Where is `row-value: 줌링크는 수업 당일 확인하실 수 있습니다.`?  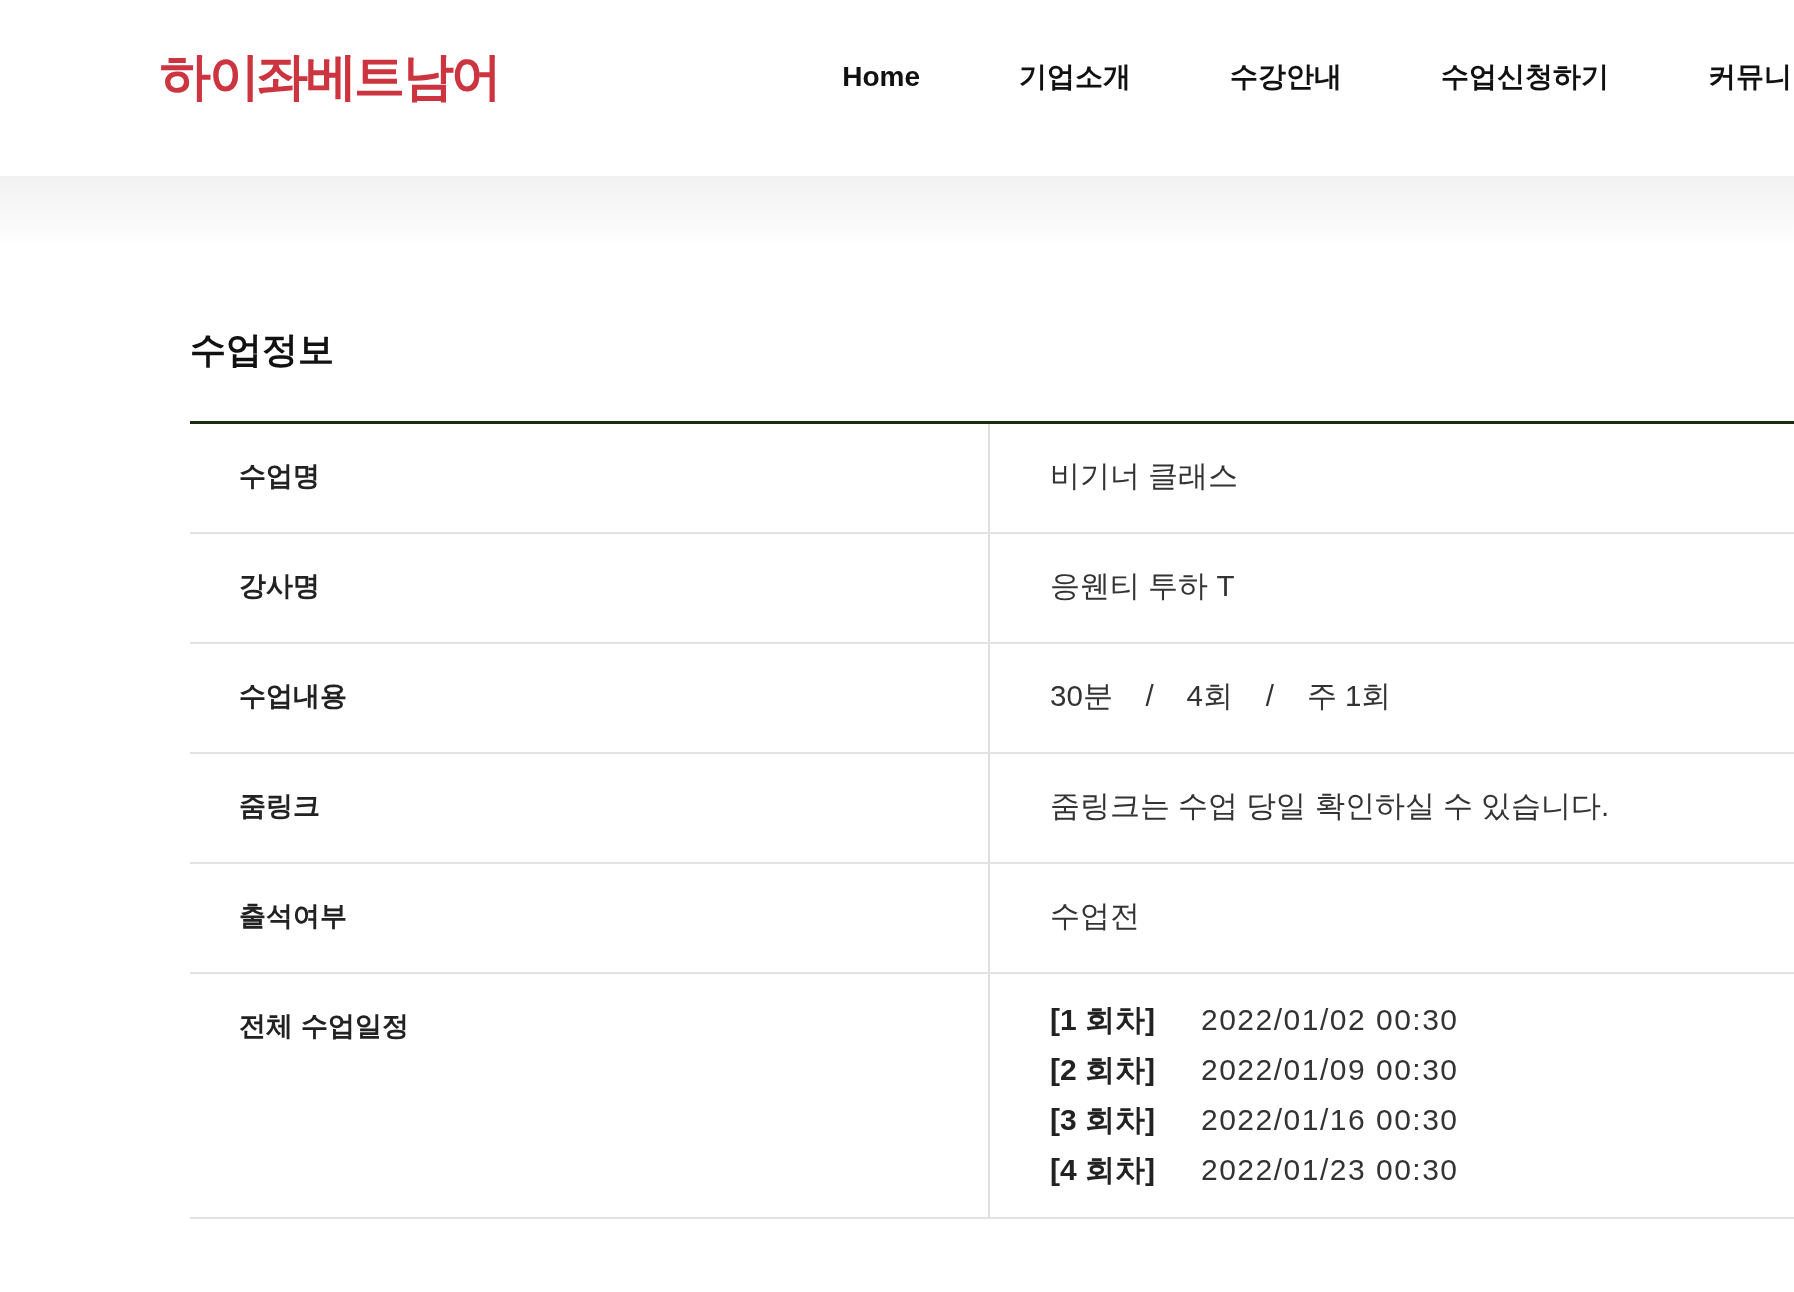
row-value: 줌링크는 수업 당일 확인하실 수 있습니다. is located at coordinates (1330, 806).